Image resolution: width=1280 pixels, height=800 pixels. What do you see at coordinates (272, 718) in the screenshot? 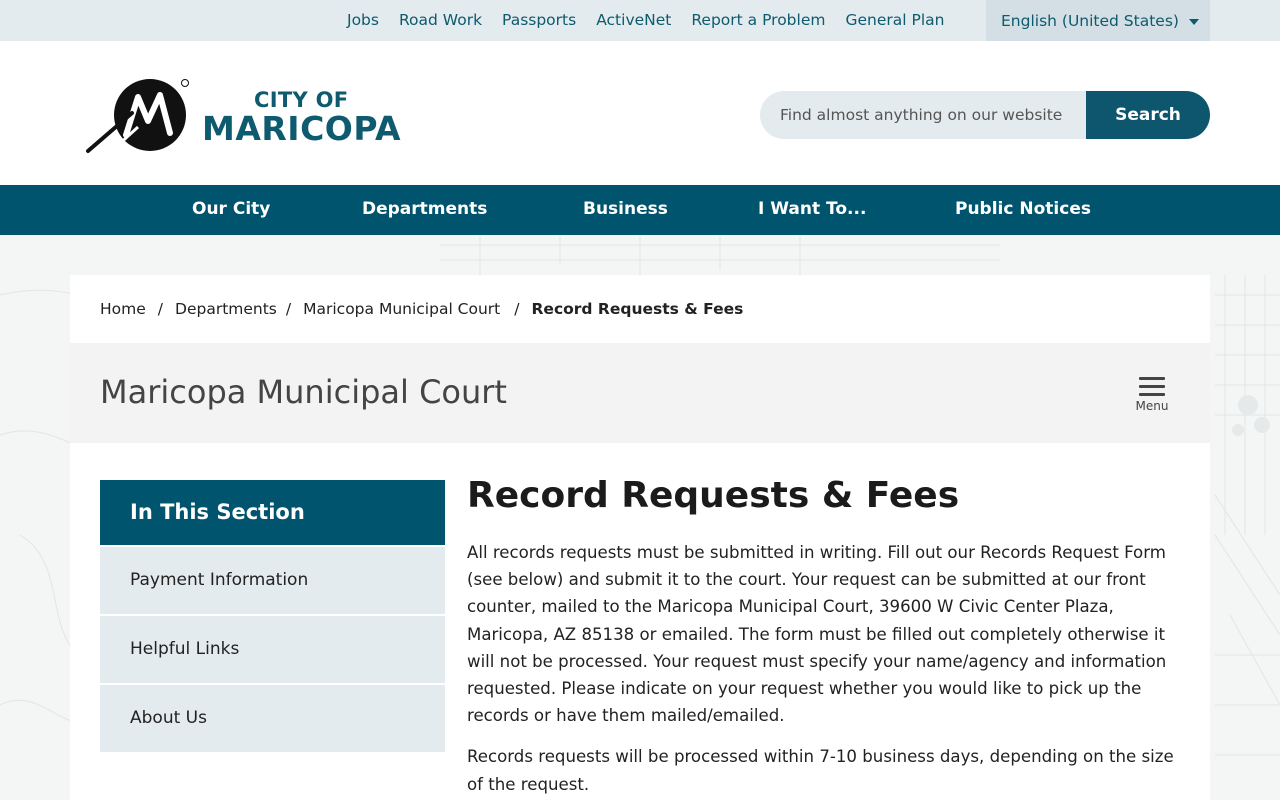
I see `section-nav-item-about-us: About Us` at bounding box center [272, 718].